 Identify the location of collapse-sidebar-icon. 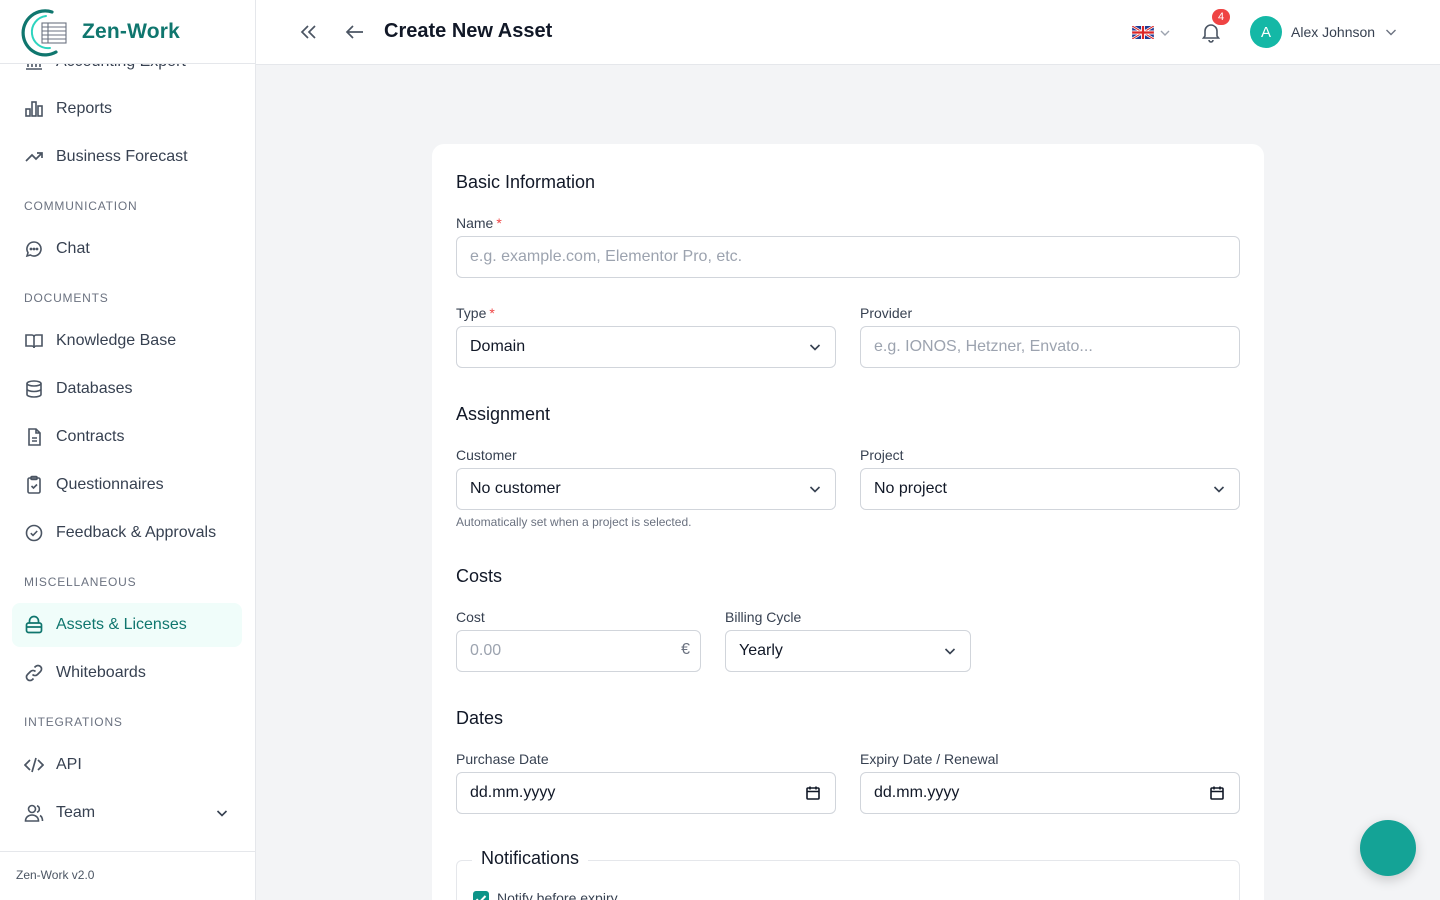
(308, 32).